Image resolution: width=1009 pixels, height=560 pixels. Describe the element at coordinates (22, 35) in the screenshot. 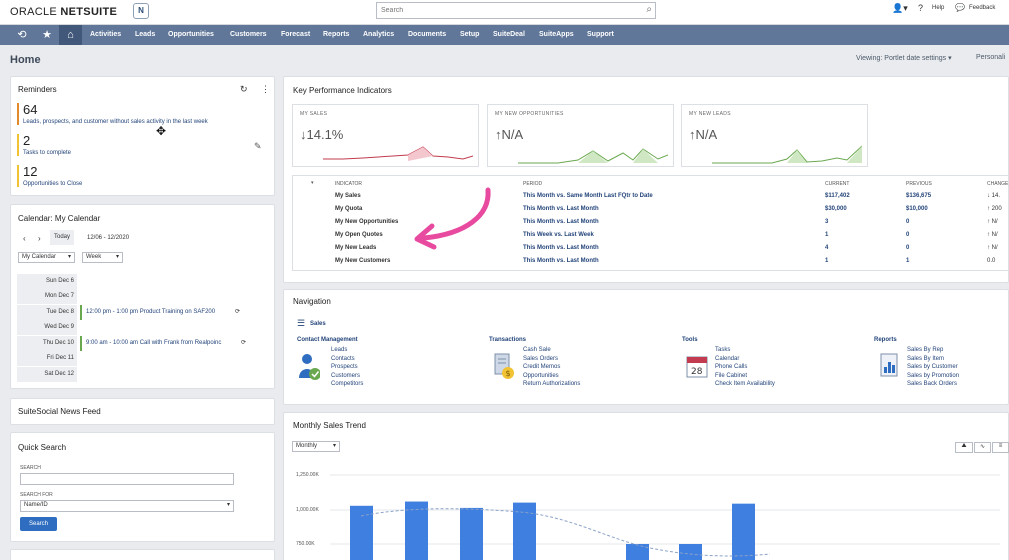

I see `recent-records-icon: ⟲` at that location.